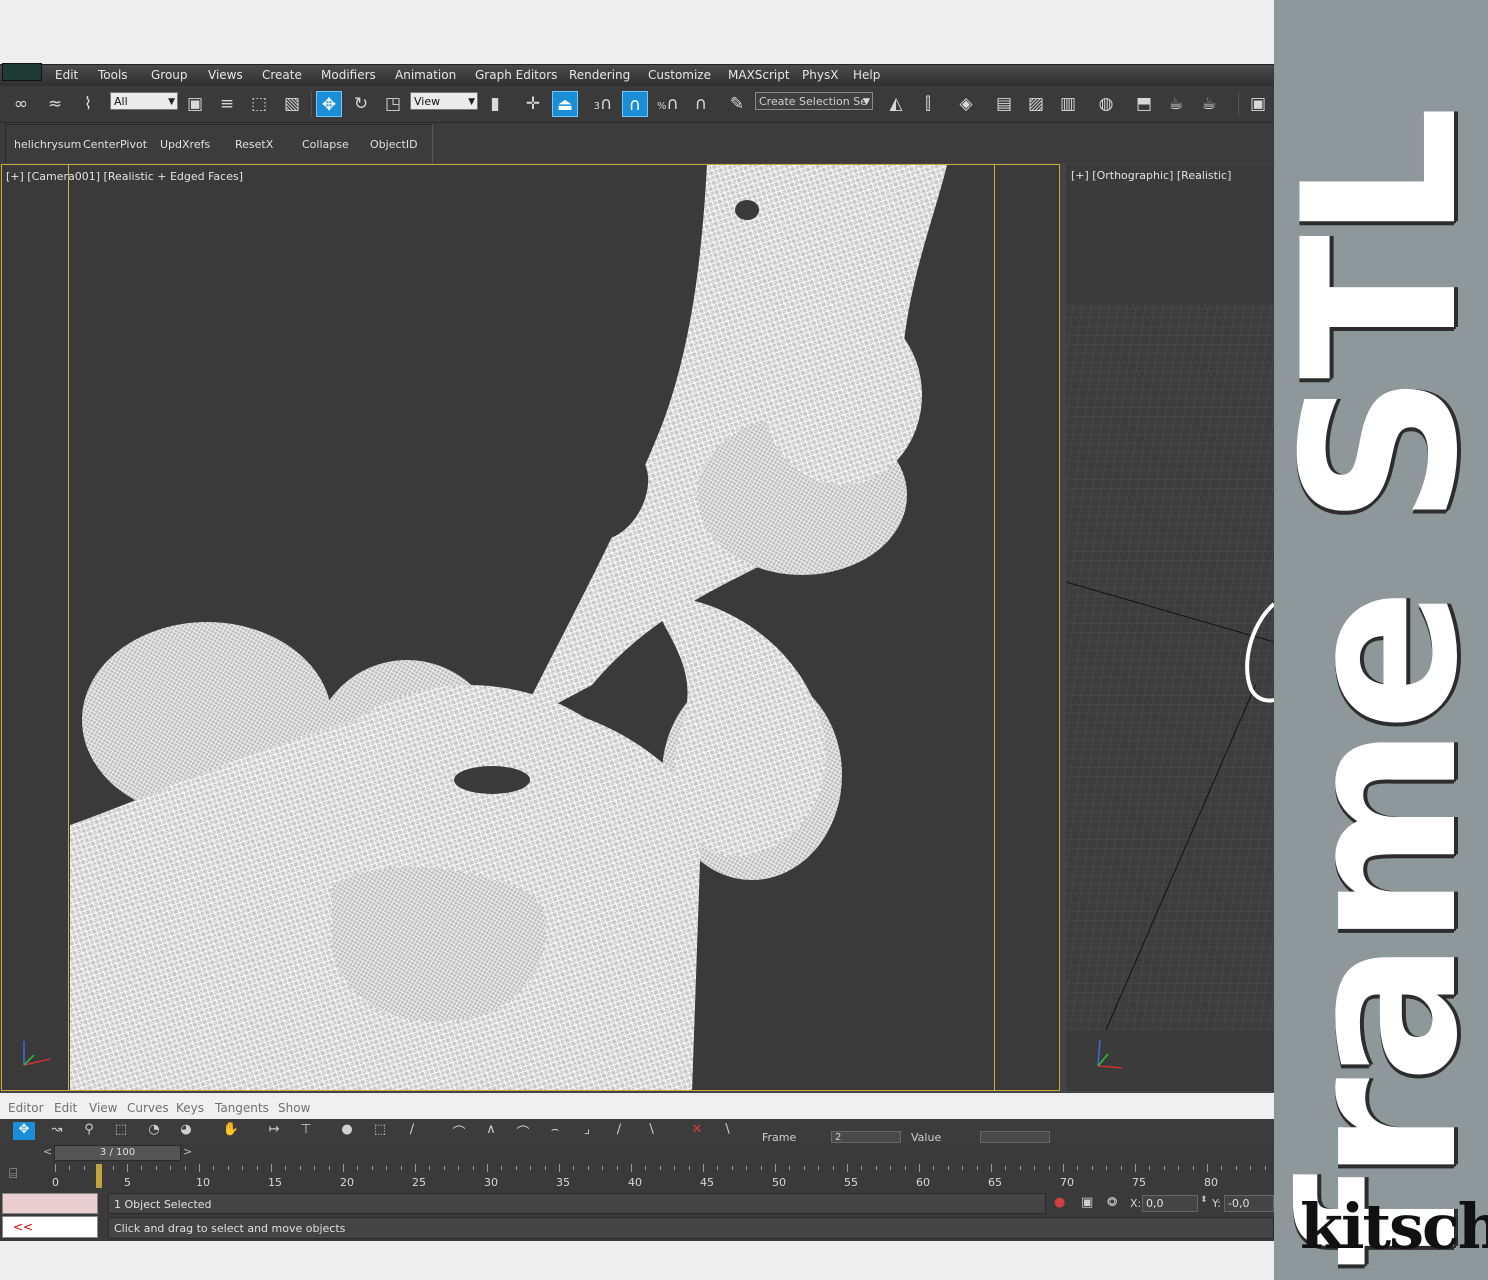 This screenshot has width=1488, height=1280. I want to click on break-tangents-icon: ✕, so click(697, 1131).